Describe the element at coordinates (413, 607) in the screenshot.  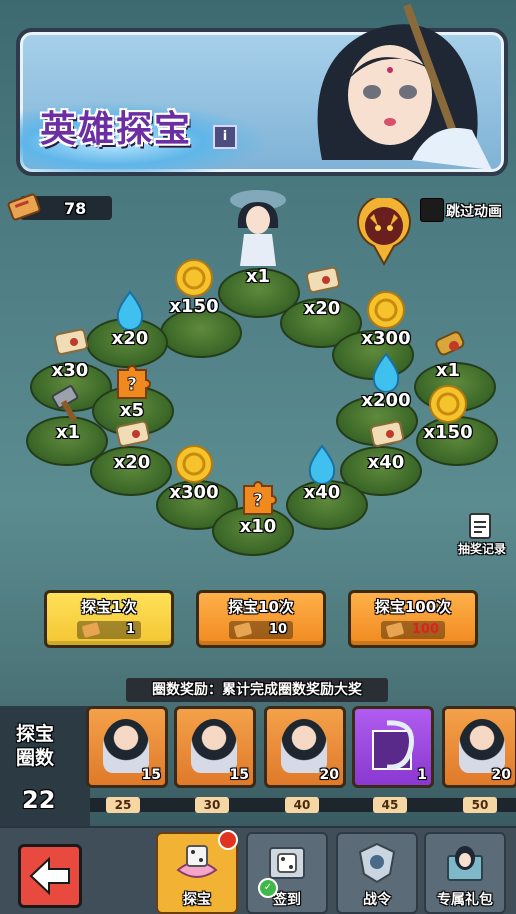
I see `draw-100-label: 探宝100次` at that location.